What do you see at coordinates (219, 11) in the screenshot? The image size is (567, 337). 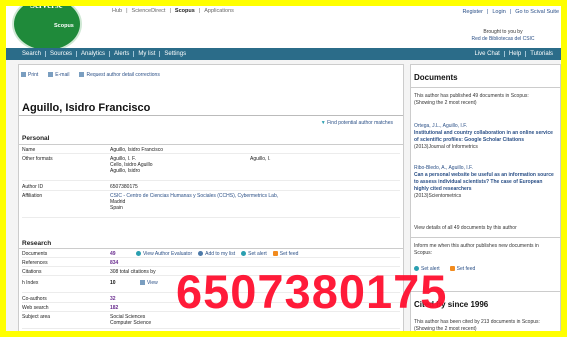 I see `applications-link: Applications` at bounding box center [219, 11].